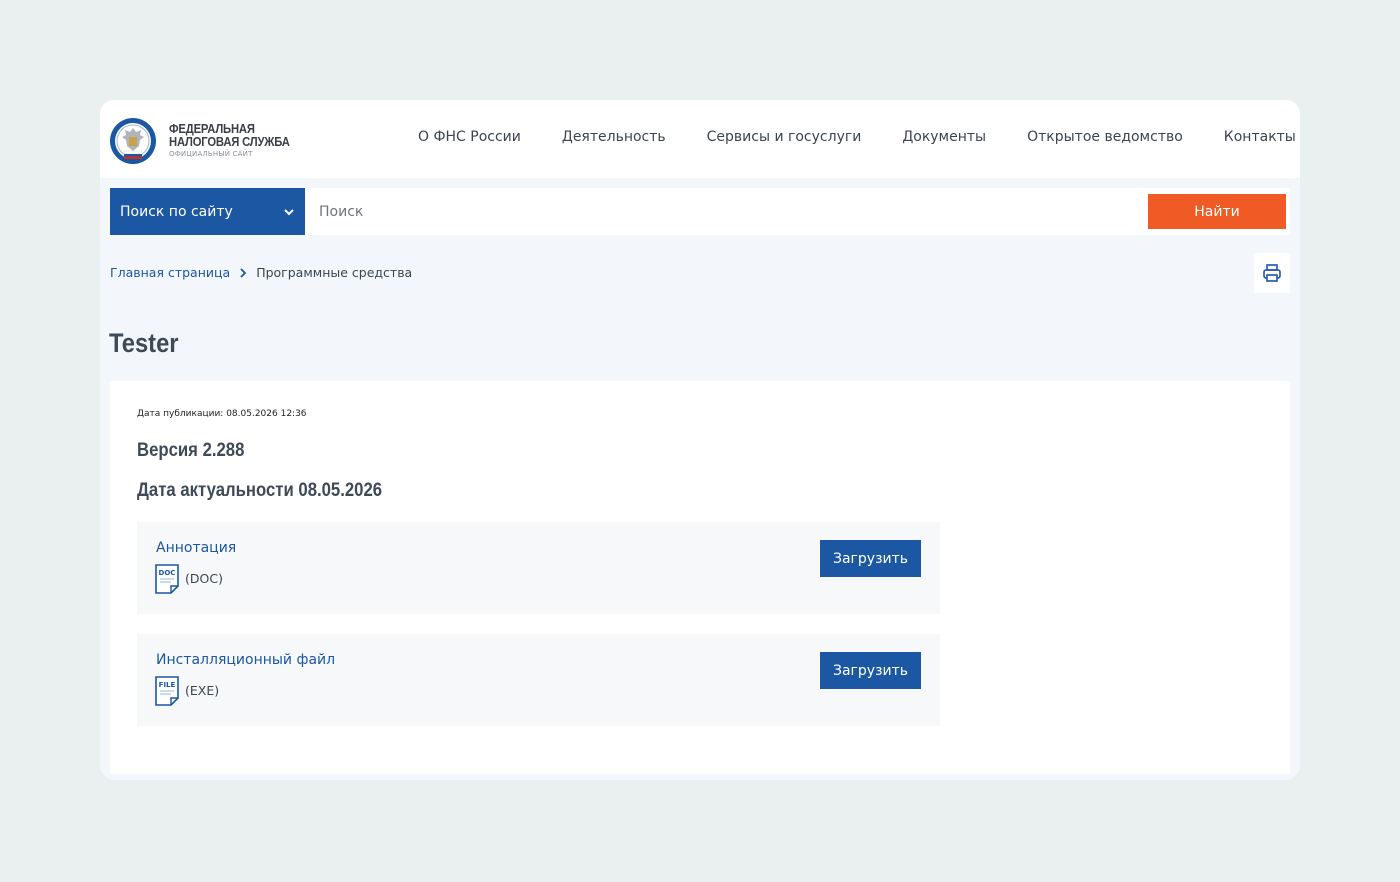 This screenshot has width=1400, height=882. What do you see at coordinates (170, 272) in the screenshot?
I see `breadcrumb-home-link: Главная страница` at bounding box center [170, 272].